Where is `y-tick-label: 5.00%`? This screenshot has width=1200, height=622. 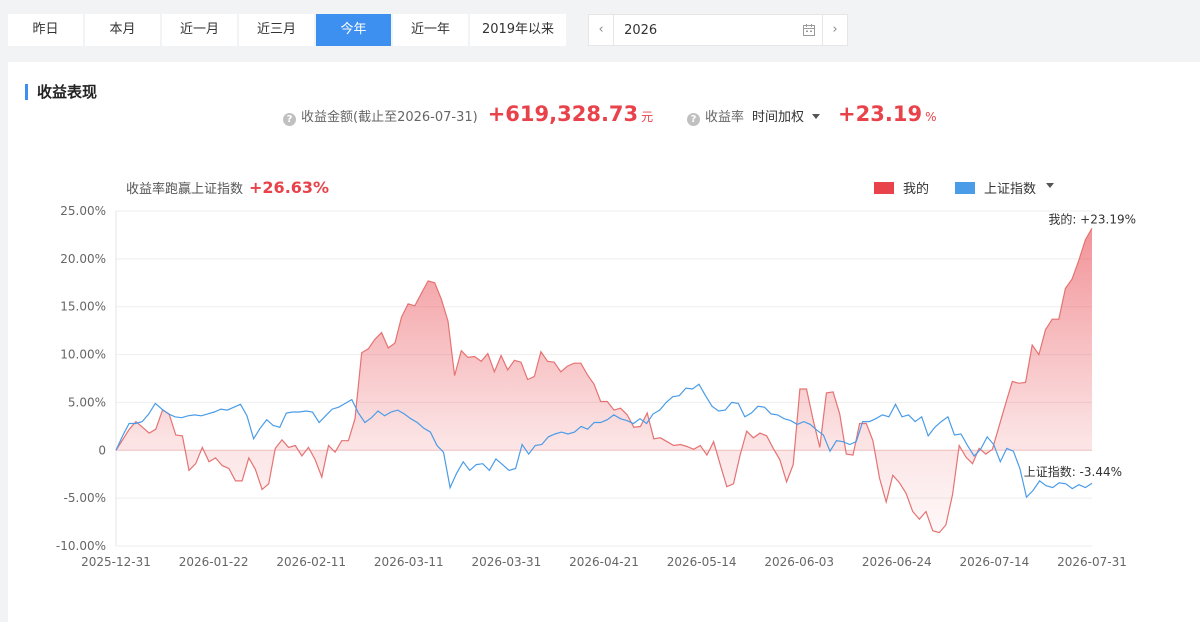 y-tick-label: 5.00% is located at coordinates (87, 402).